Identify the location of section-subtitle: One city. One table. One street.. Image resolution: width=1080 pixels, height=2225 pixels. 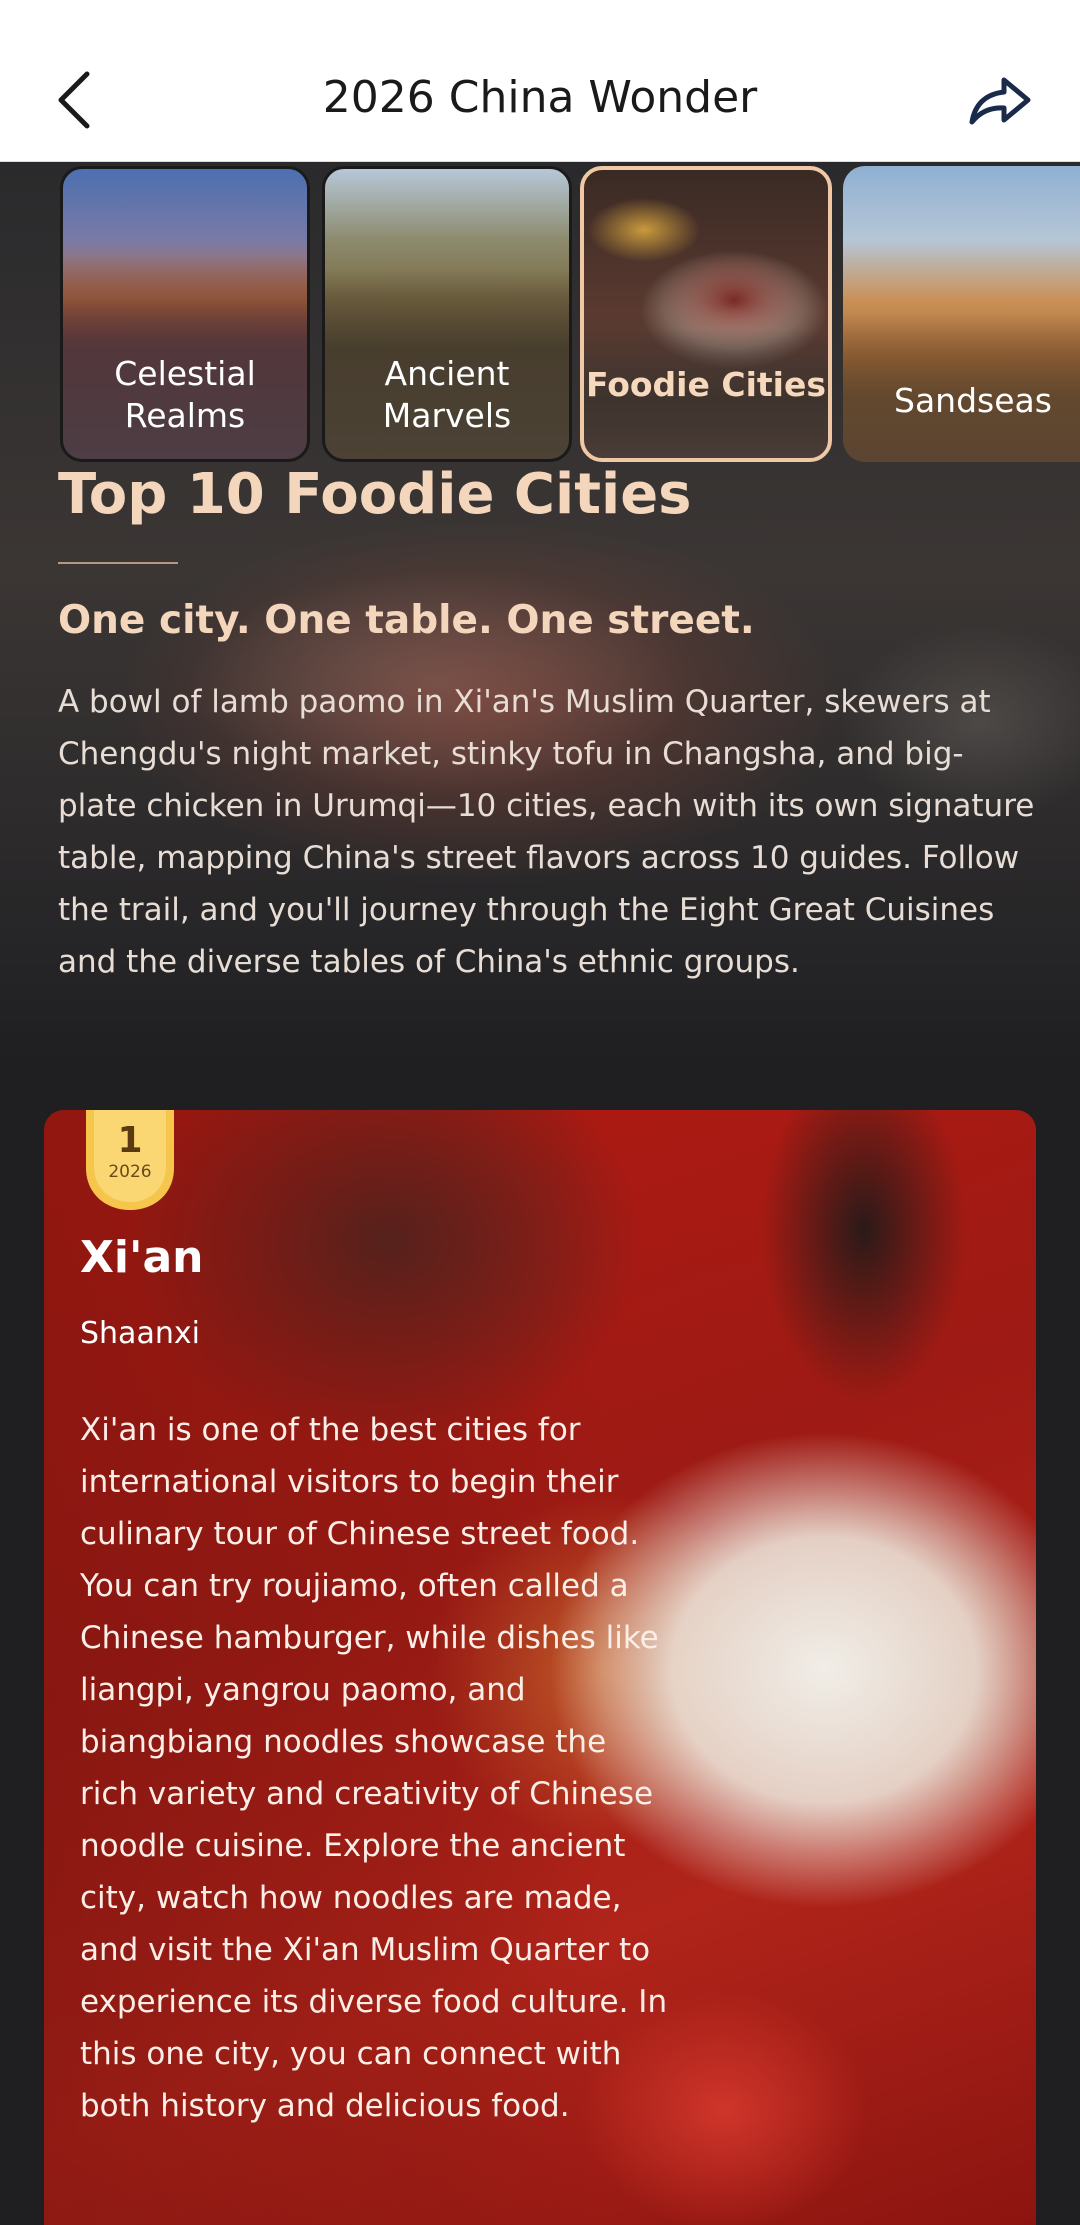
(406, 620).